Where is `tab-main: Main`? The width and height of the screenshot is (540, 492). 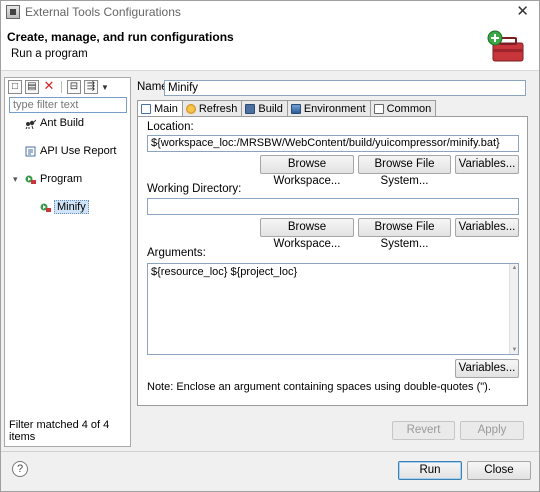
tab-main: Main is located at coordinates (160, 108).